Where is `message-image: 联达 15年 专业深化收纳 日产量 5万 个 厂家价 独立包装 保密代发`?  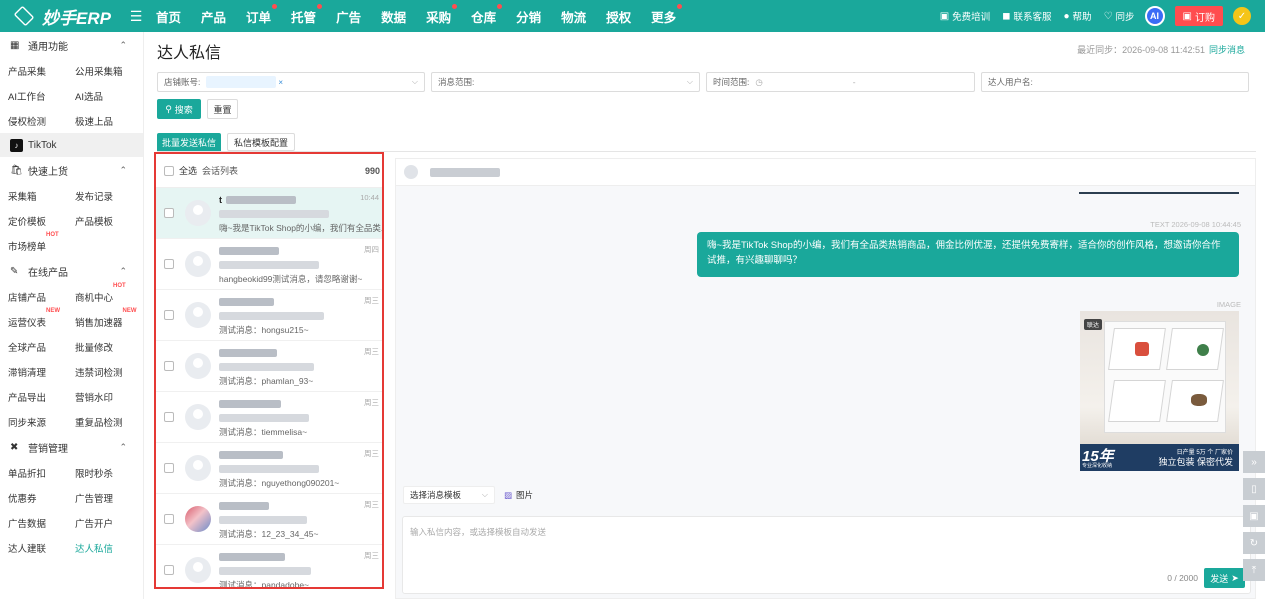
message-image: 联达 15年 专业深化收纳 日产量 5万 个 厂家价 独立包装 保密代发 is located at coordinates (1159, 391).